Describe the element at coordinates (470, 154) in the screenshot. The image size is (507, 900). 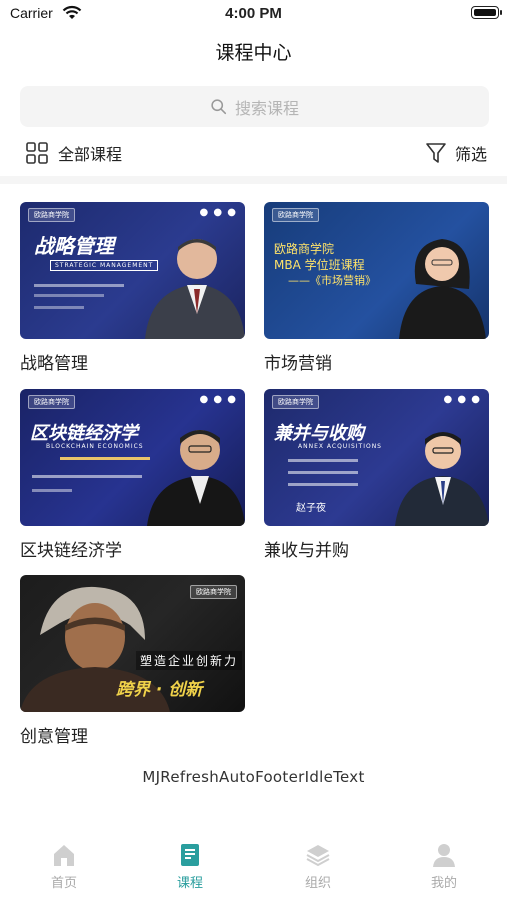
I see `filter-label: 筛选` at that location.